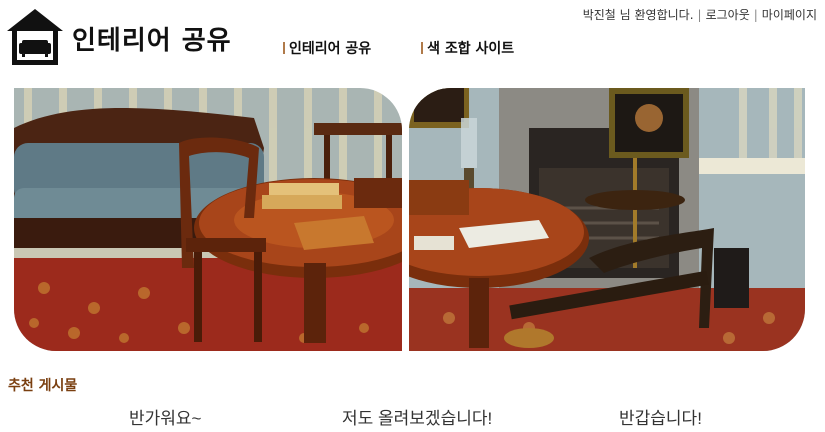  What do you see at coordinates (165, 416) in the screenshot?
I see `post-link: 반가워요~` at bounding box center [165, 416].